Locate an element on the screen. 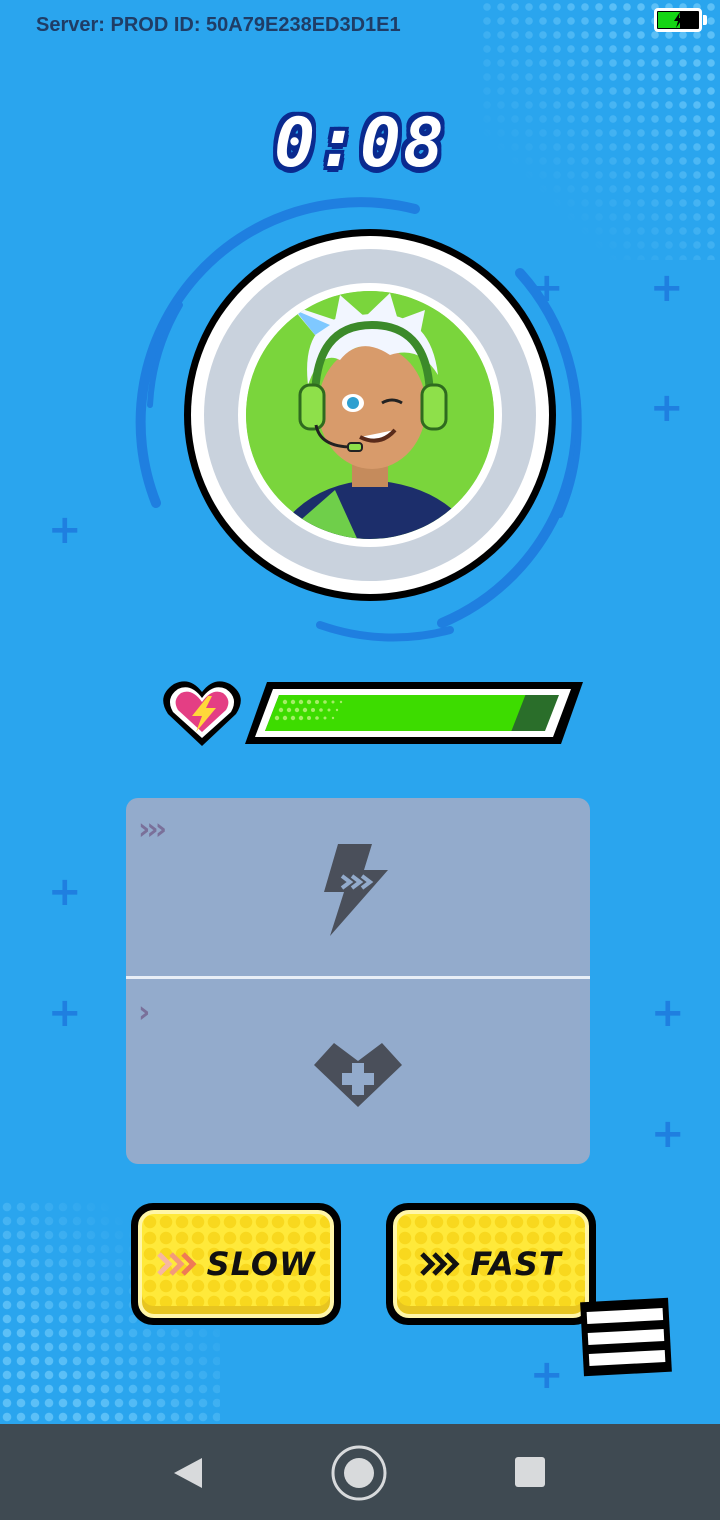  server-id-label: Server: PROD ID: 50A79E238ED3D1E1 is located at coordinates (218, 25).